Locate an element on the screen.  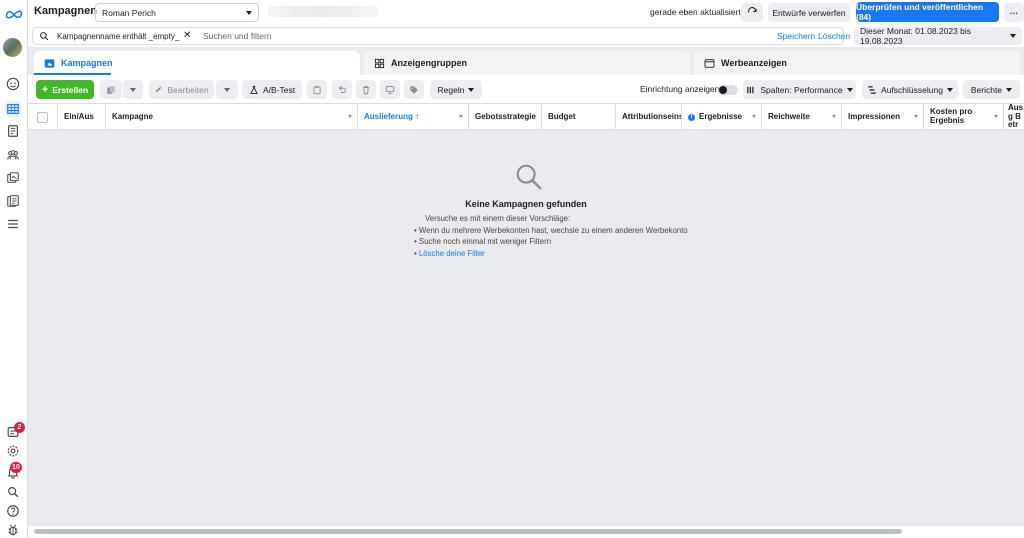
setup-toggle is located at coordinates (728, 90).